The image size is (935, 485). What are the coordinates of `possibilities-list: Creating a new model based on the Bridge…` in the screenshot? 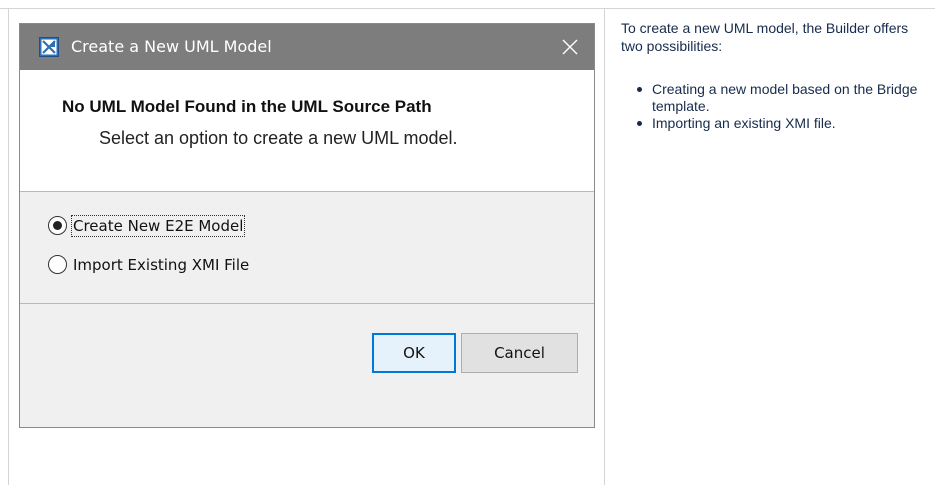 It's located at (778, 106).